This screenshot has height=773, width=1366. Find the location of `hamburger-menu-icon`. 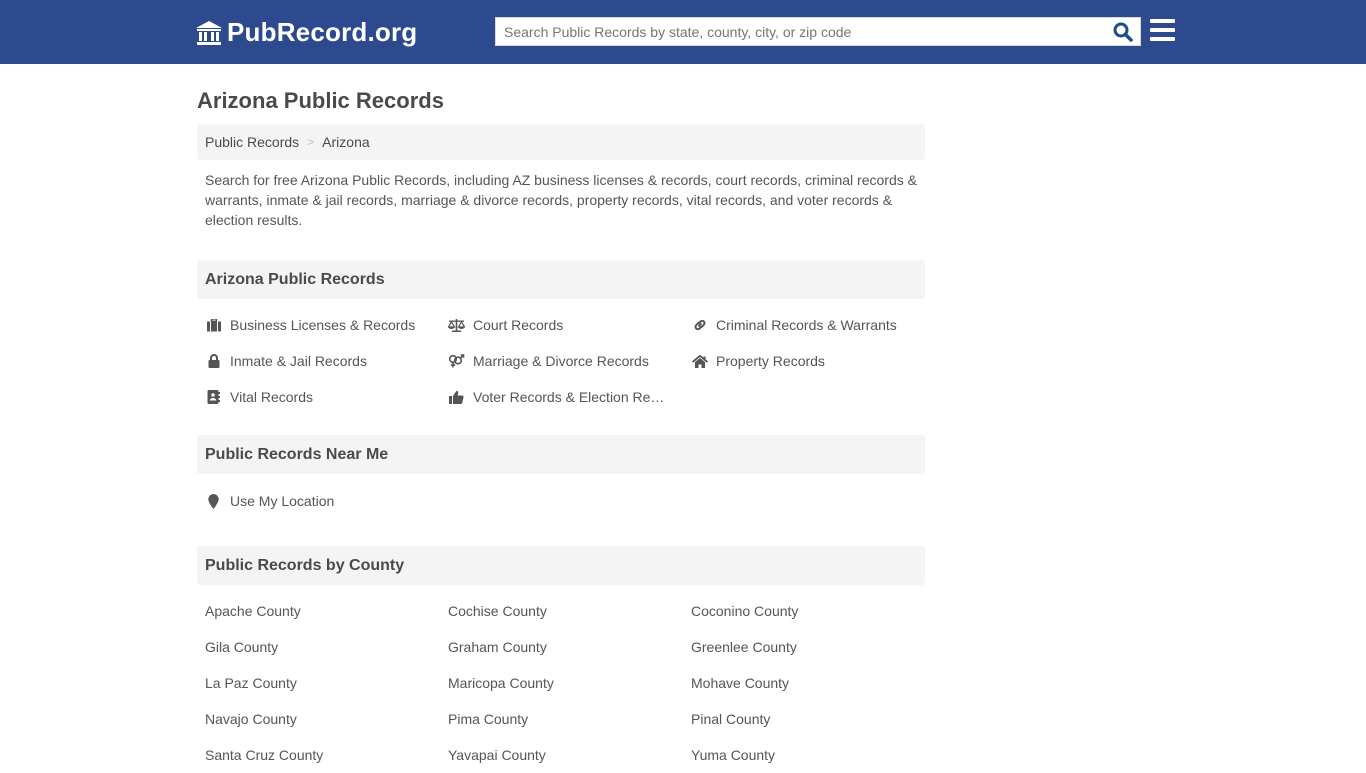

hamburger-menu-icon is located at coordinates (1162, 31).